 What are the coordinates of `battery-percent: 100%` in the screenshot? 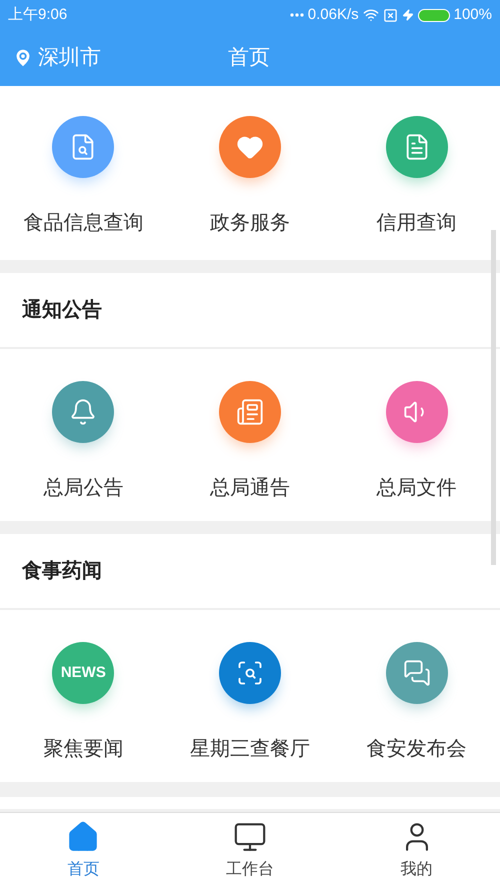 It's located at (473, 14).